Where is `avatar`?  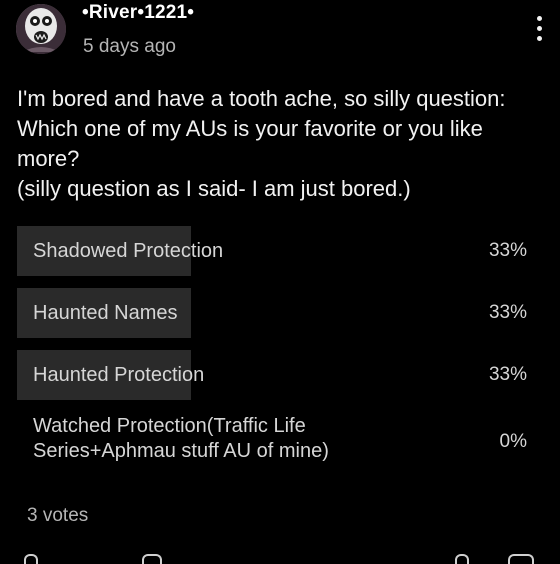
avatar is located at coordinates (41, 29).